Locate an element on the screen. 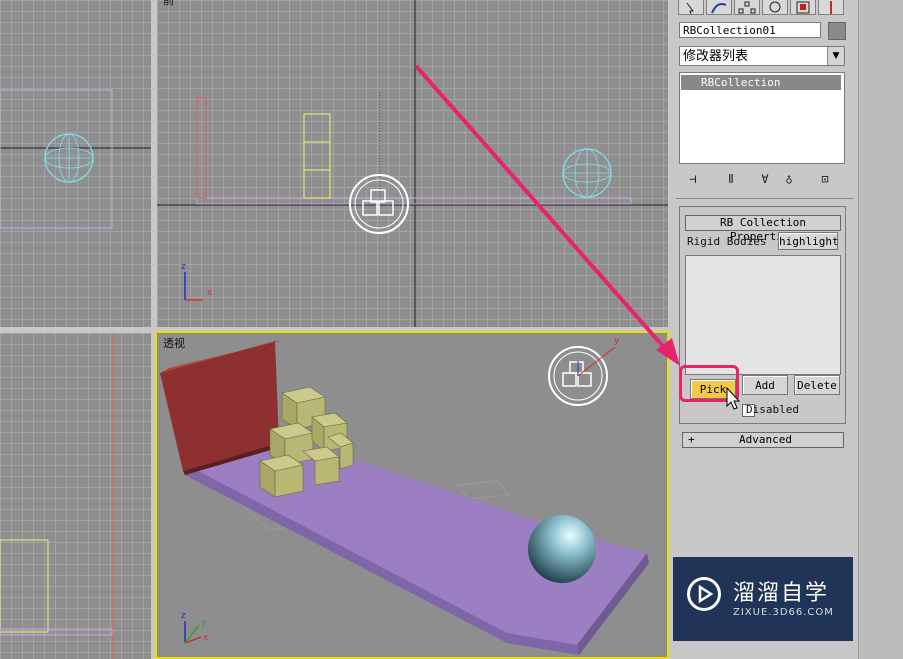 The image size is (903, 659). rigid-bodies-list is located at coordinates (763, 315).